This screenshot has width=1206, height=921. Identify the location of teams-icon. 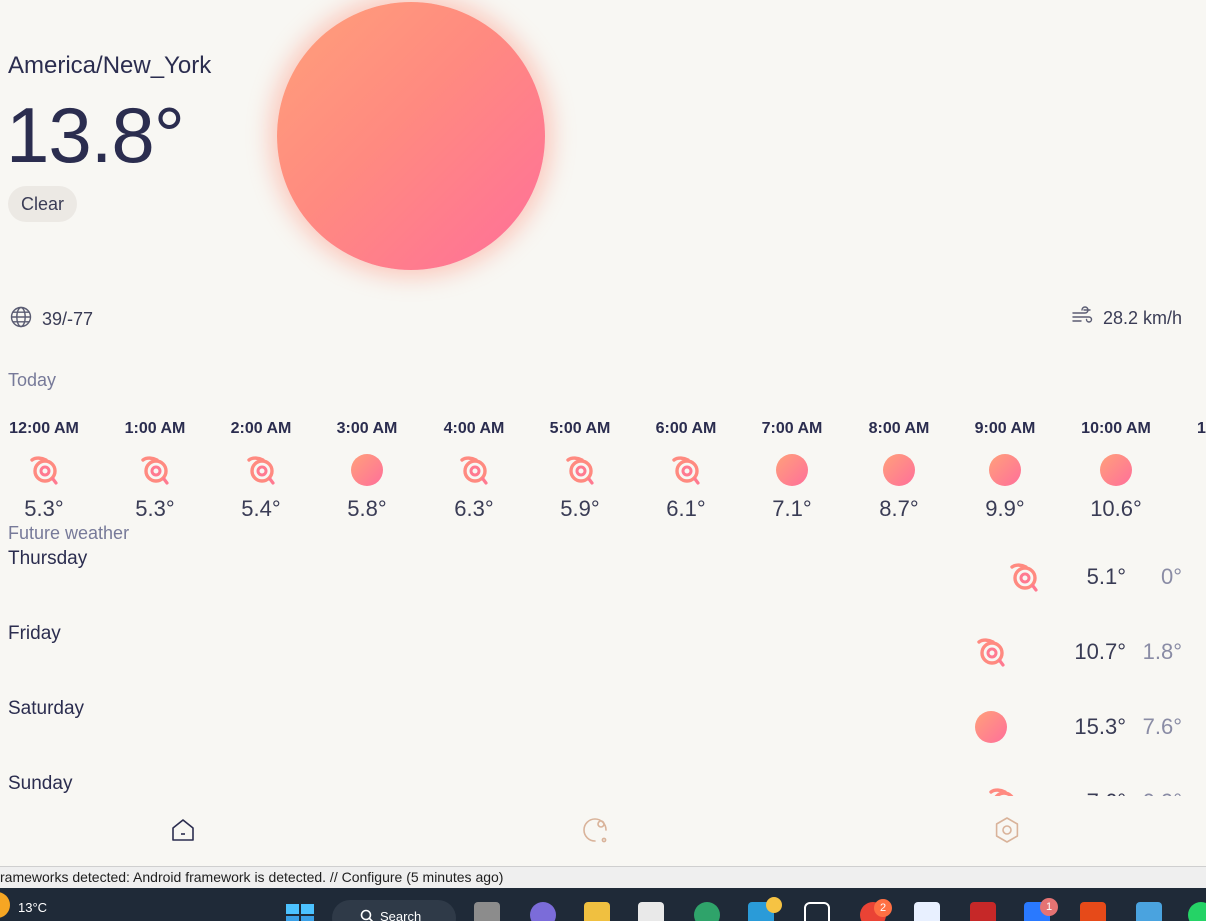
(543, 911).